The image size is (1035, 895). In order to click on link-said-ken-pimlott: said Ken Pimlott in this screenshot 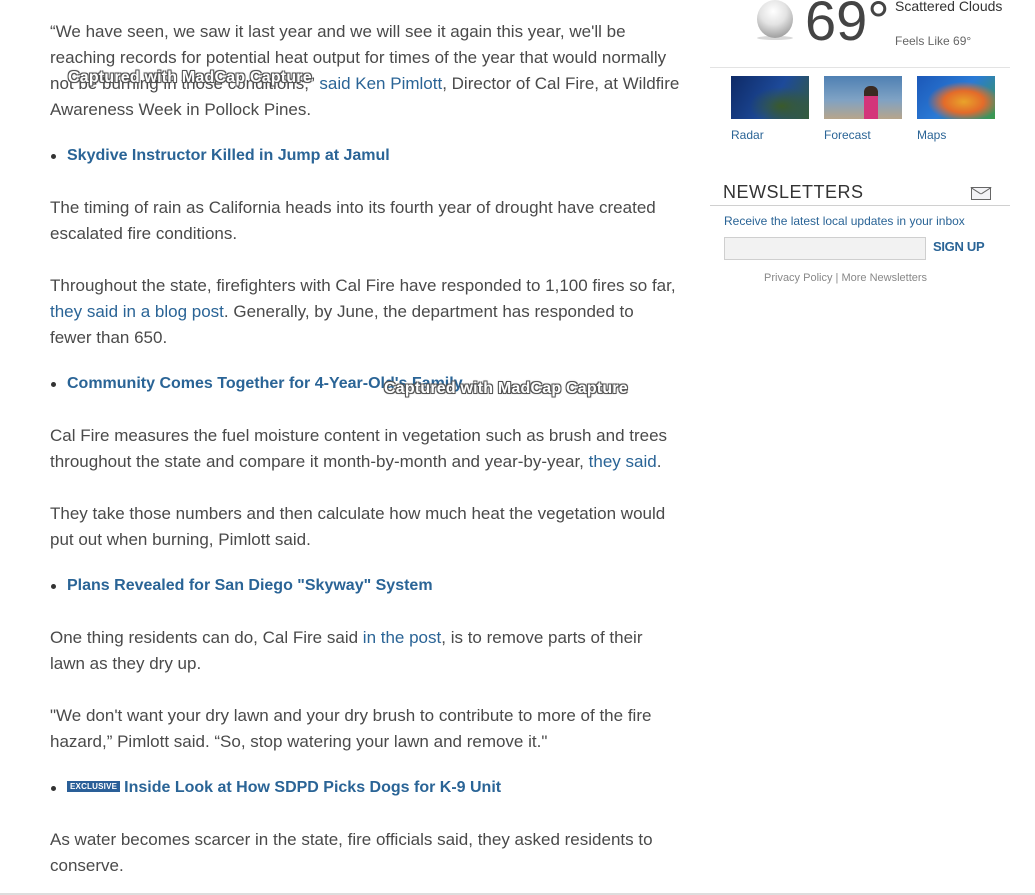, I will do `click(380, 83)`.